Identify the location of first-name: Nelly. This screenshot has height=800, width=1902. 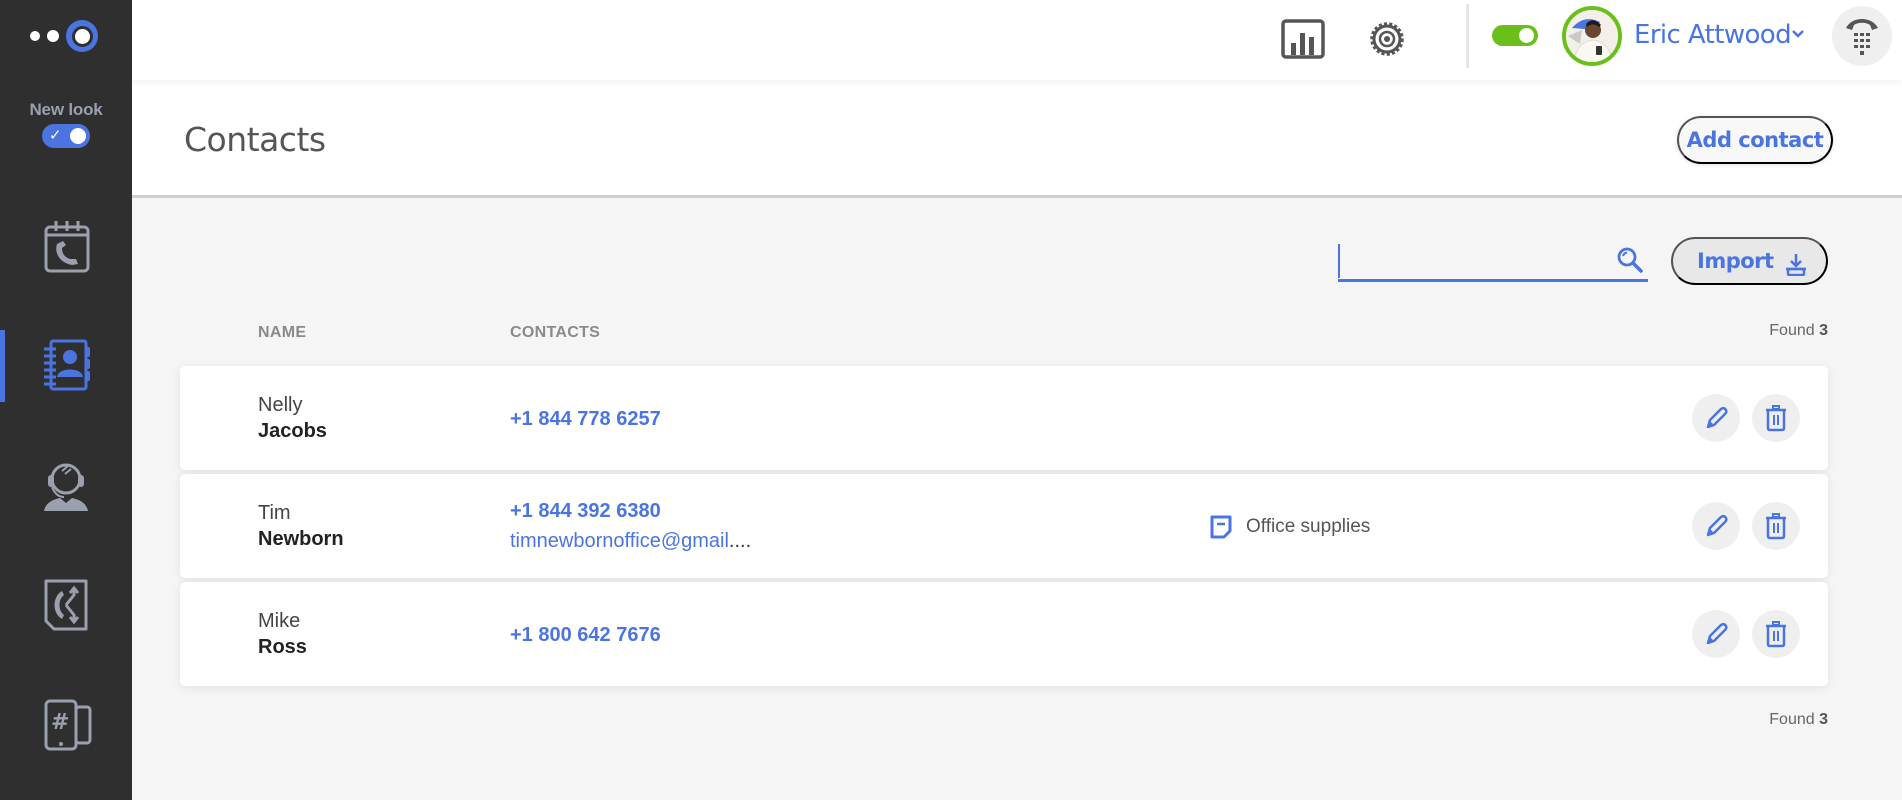
(280, 405).